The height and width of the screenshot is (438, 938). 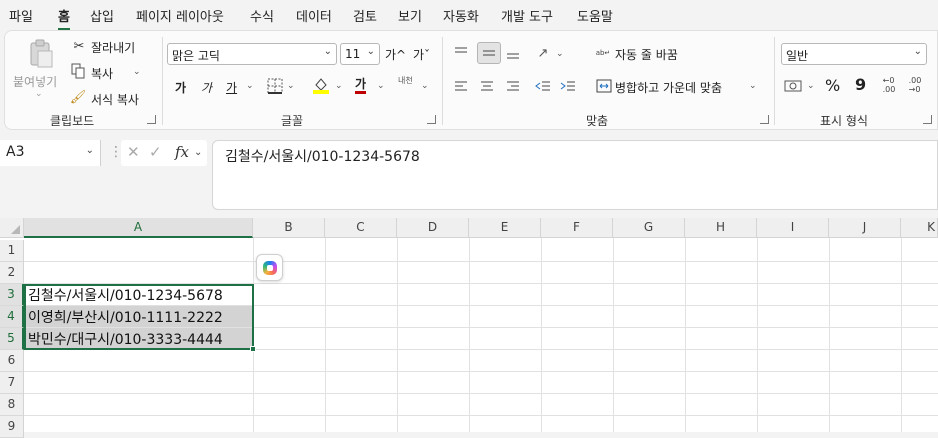 I want to click on clipboard-launcher-icon, so click(x=151, y=119).